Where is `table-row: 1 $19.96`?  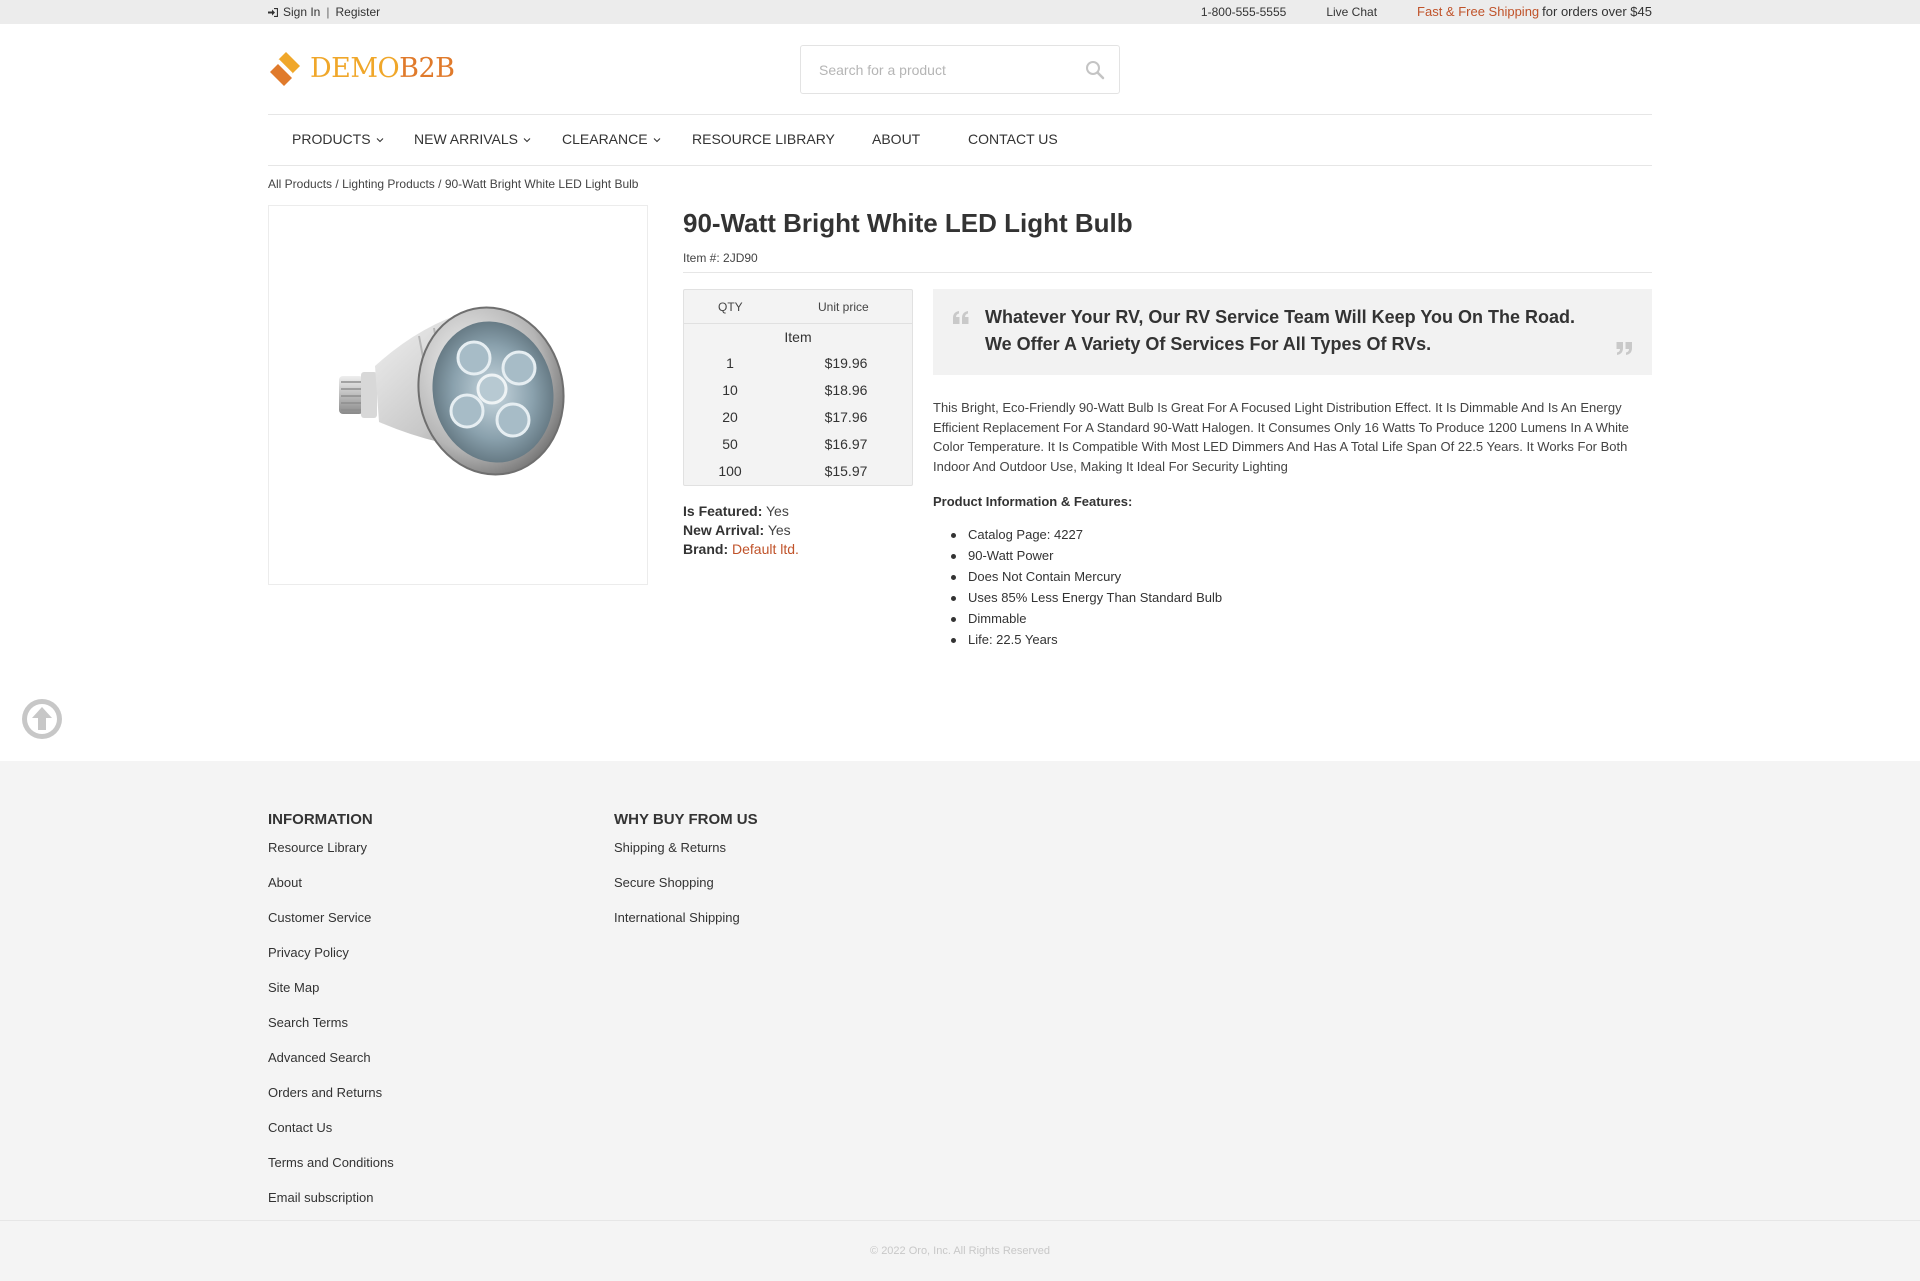
table-row: 1 $19.96 is located at coordinates (798, 368).